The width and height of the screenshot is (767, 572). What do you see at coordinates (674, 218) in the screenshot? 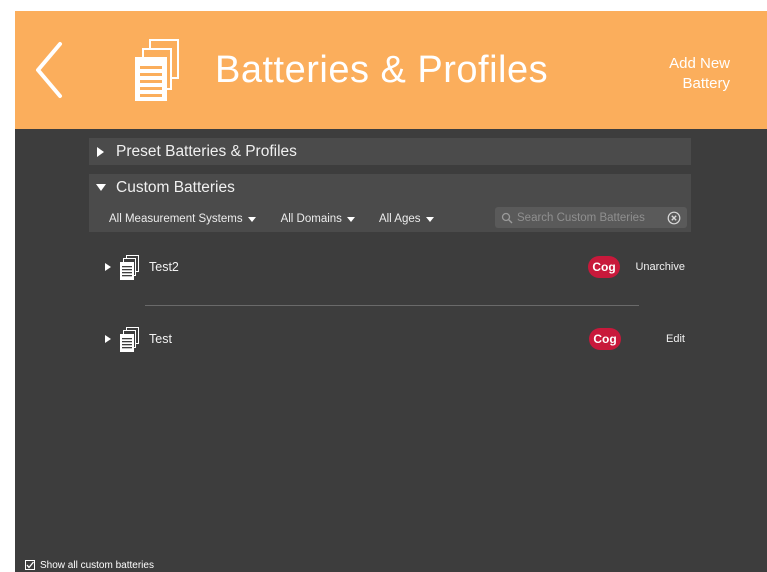
I see `clear-search-icon` at bounding box center [674, 218].